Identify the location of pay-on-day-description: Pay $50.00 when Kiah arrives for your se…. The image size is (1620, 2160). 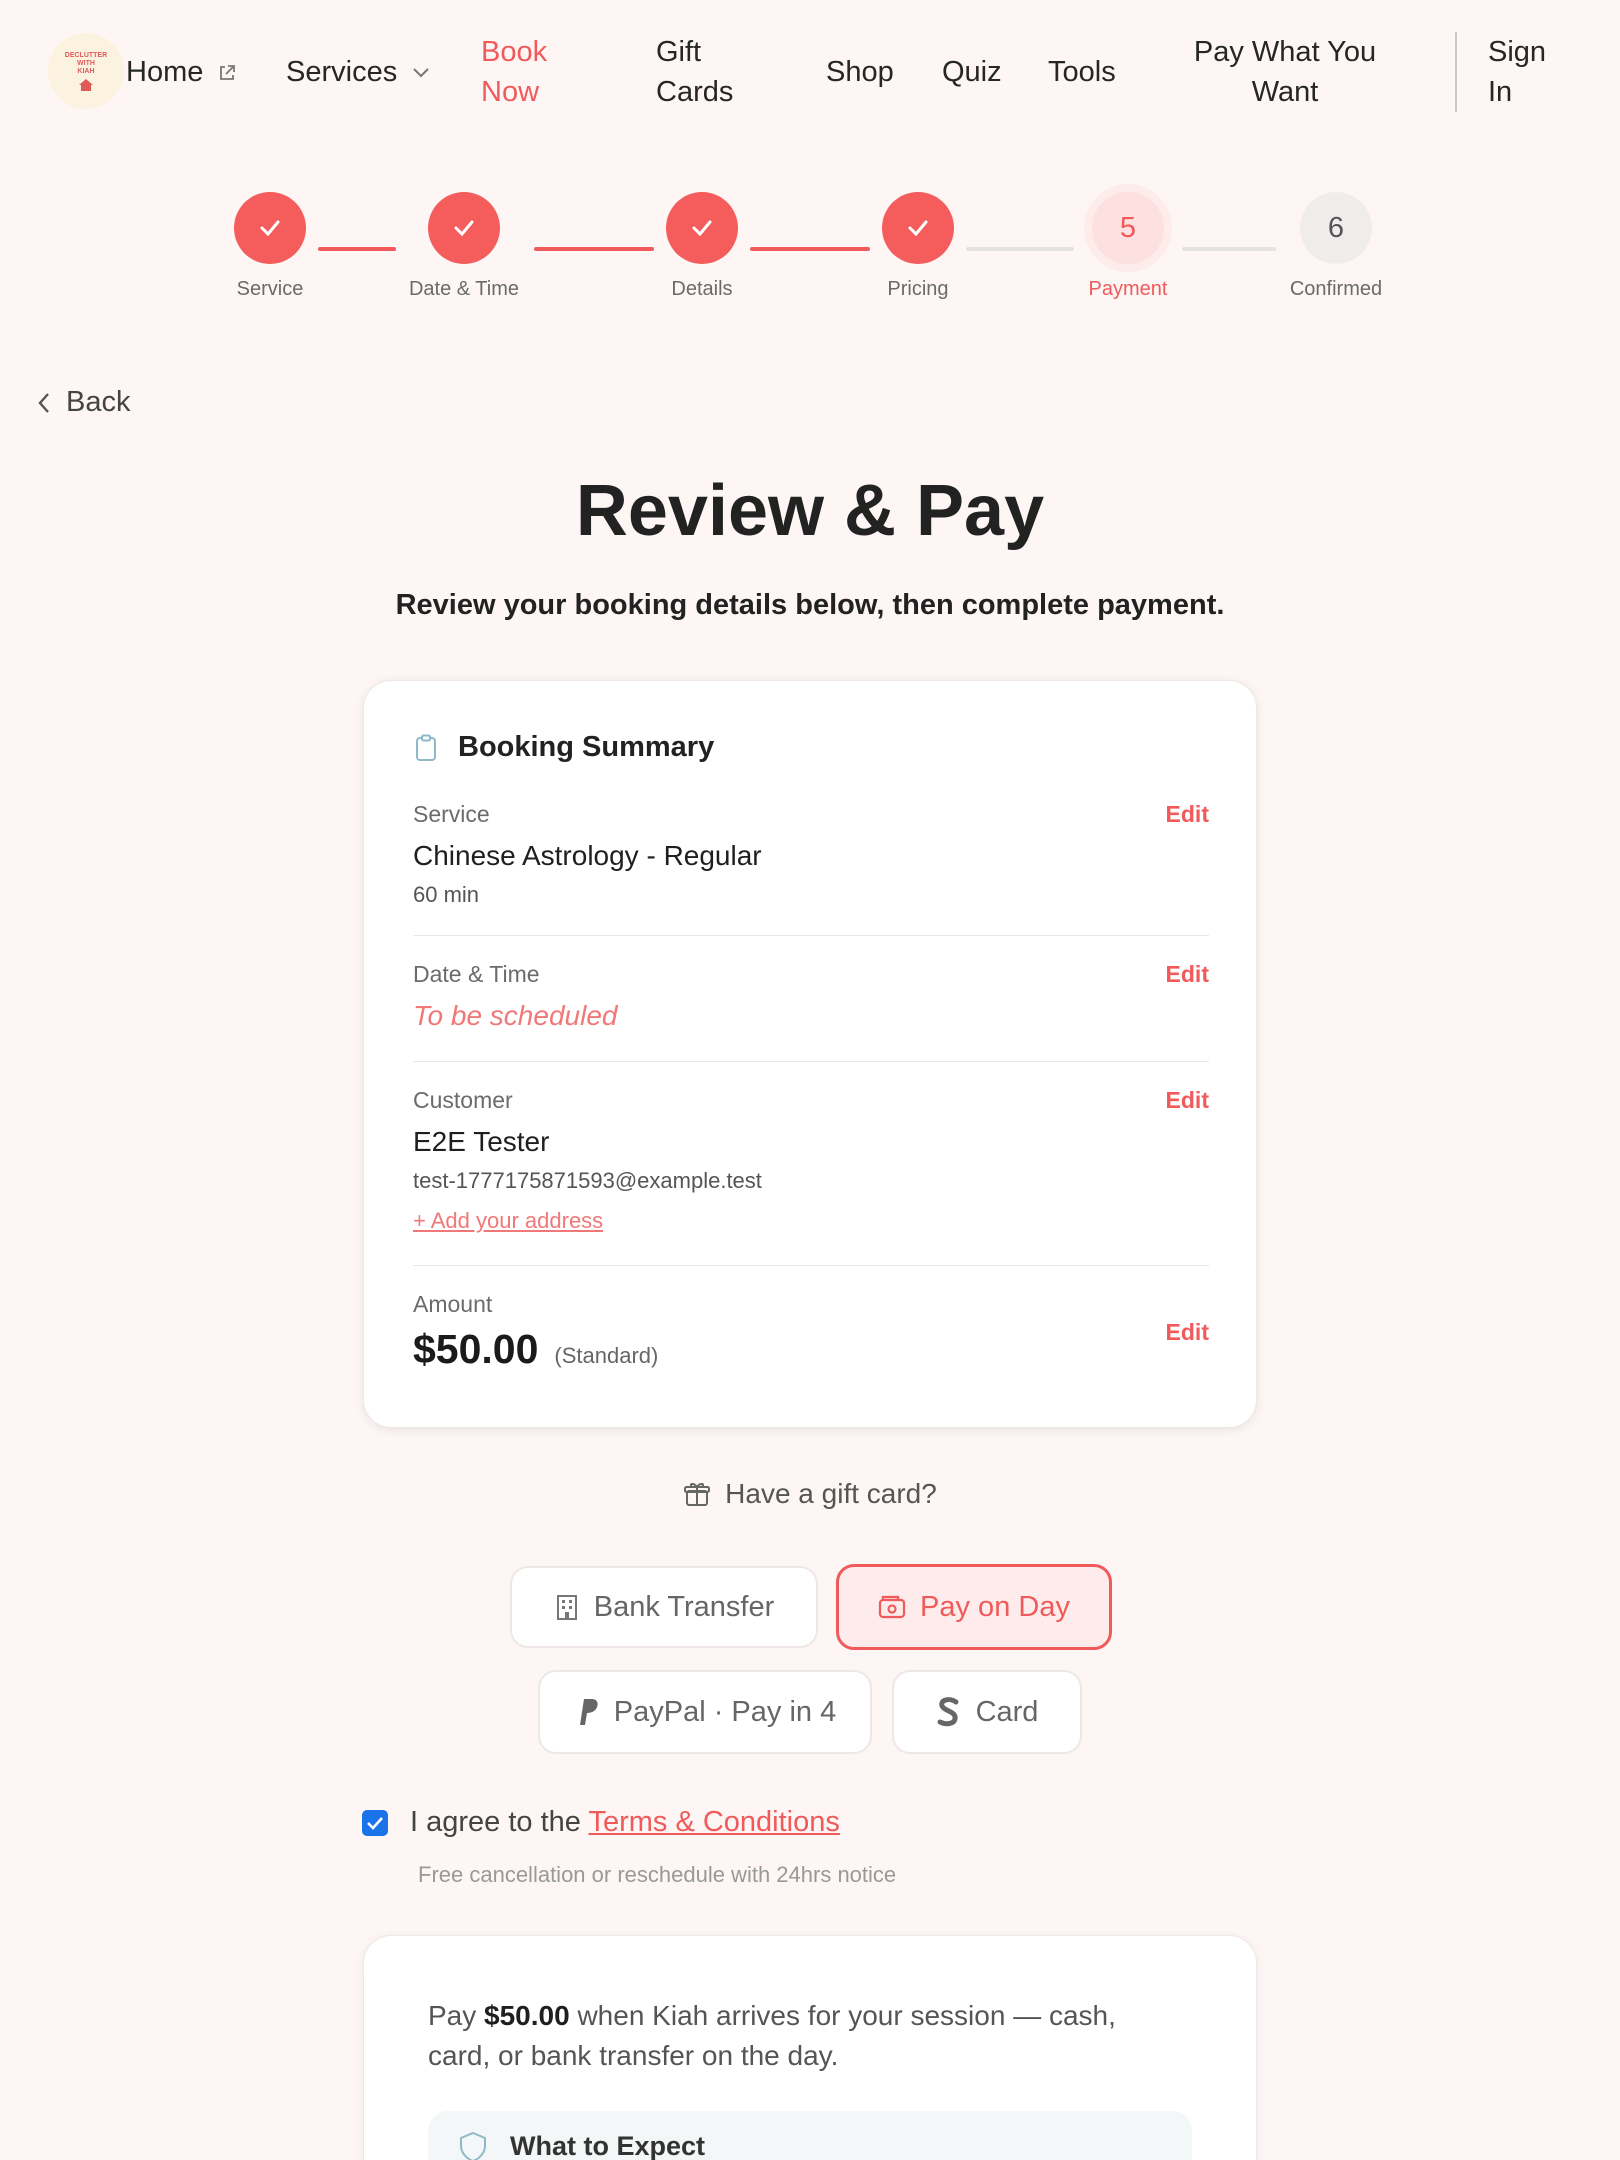
(798, 2036).